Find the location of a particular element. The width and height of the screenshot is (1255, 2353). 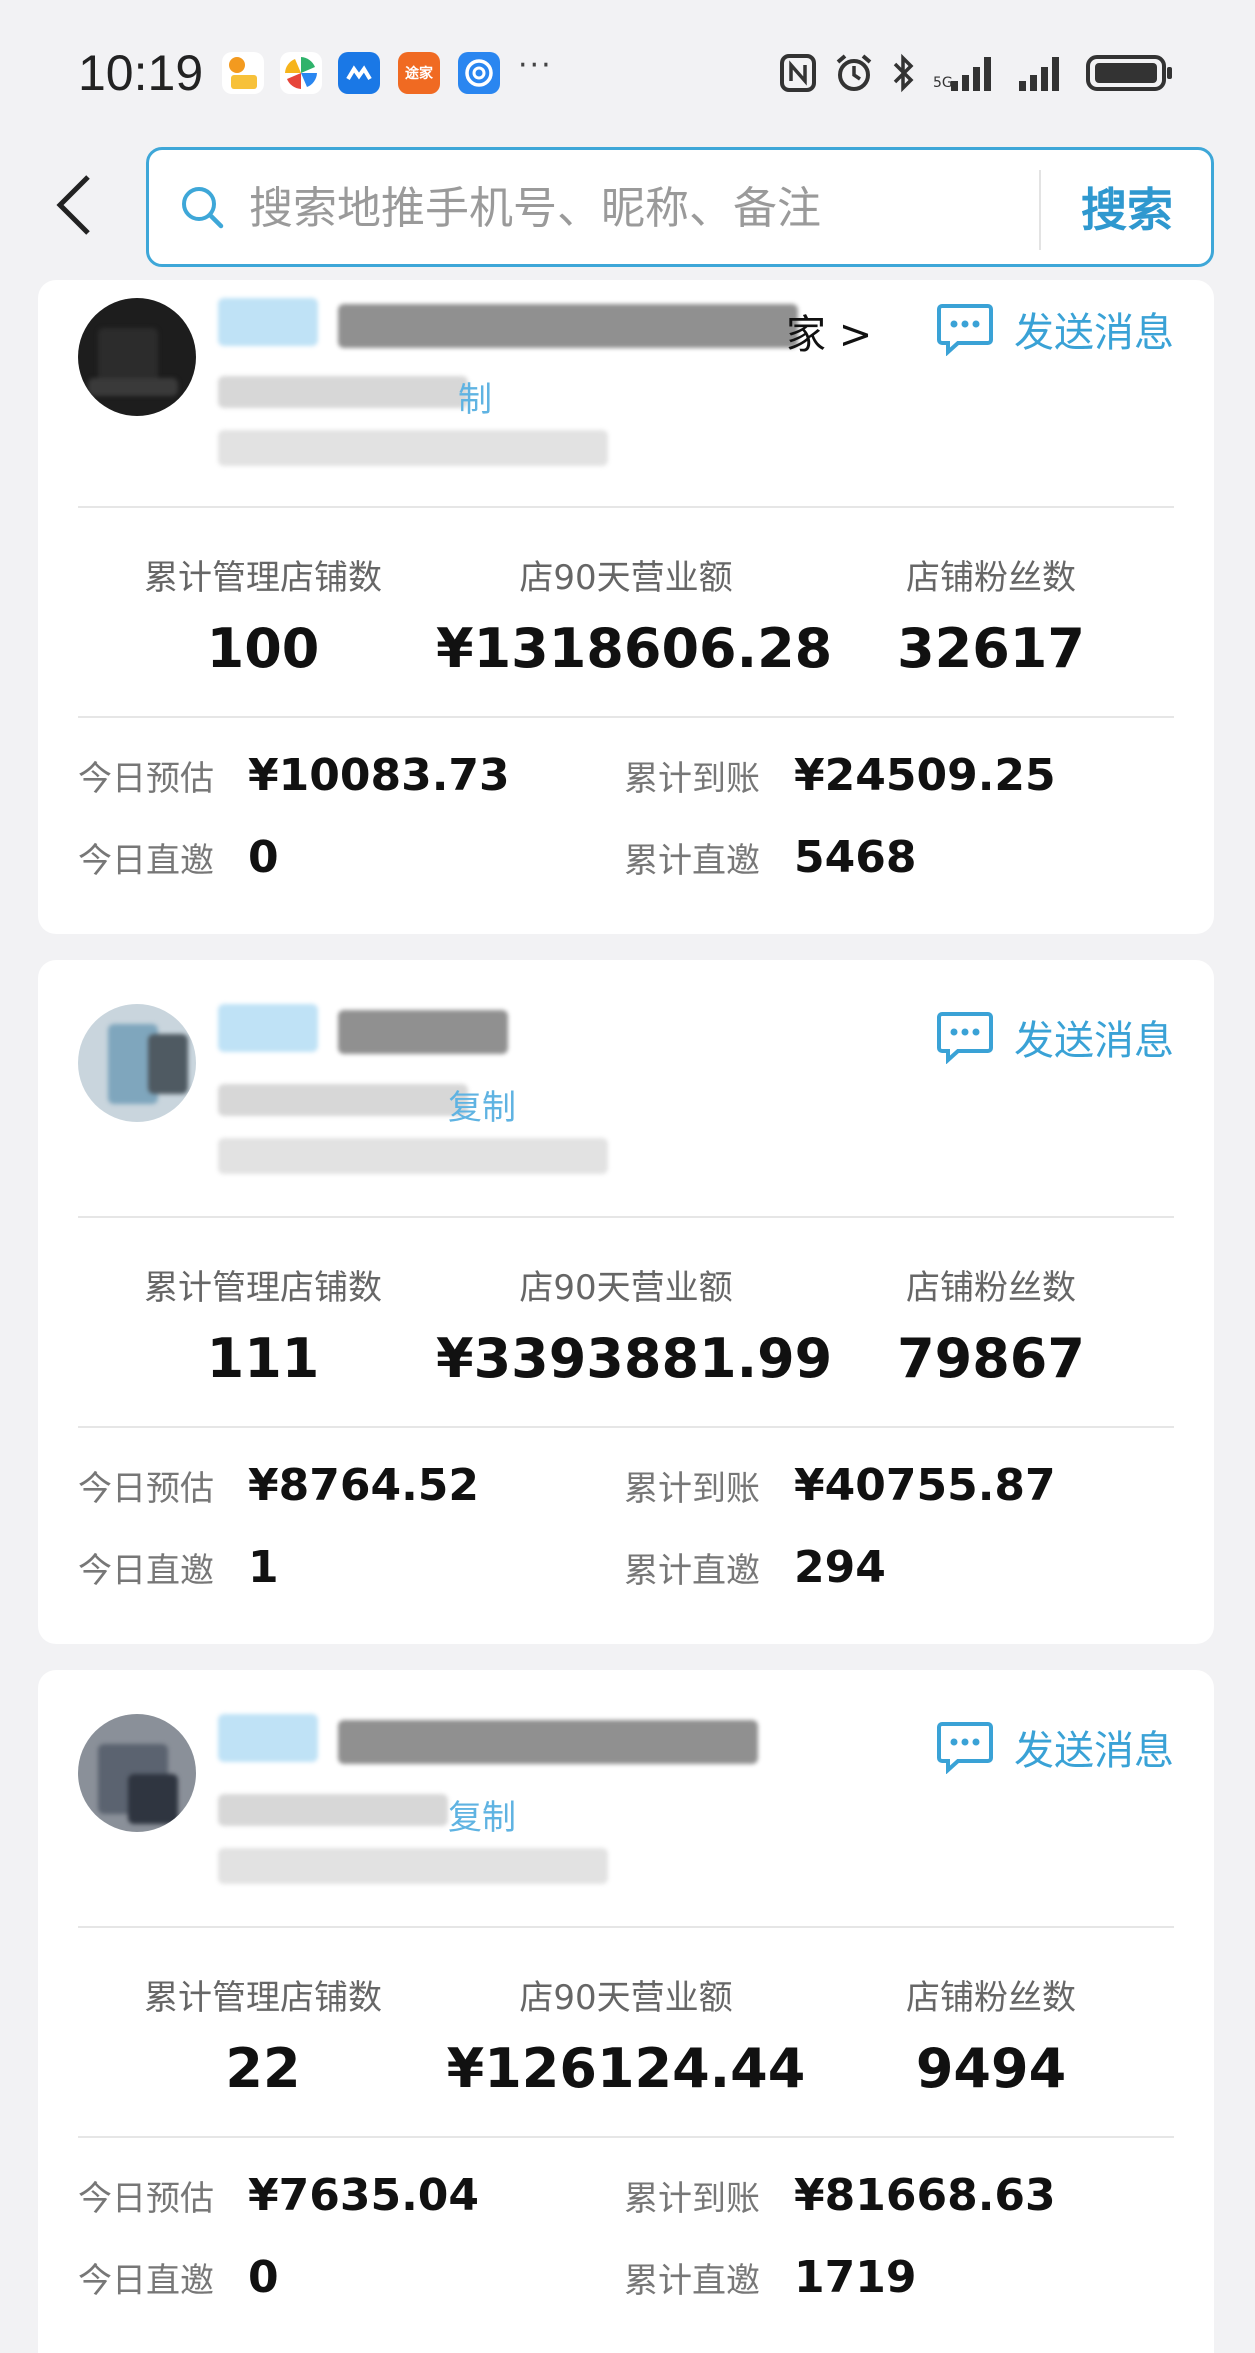

search-input is located at coordinates (699, 208).